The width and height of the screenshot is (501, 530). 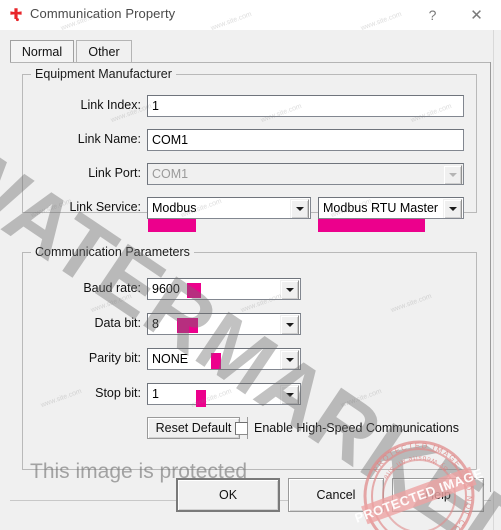 I want to click on link-port-value: COM1, so click(x=170, y=174).